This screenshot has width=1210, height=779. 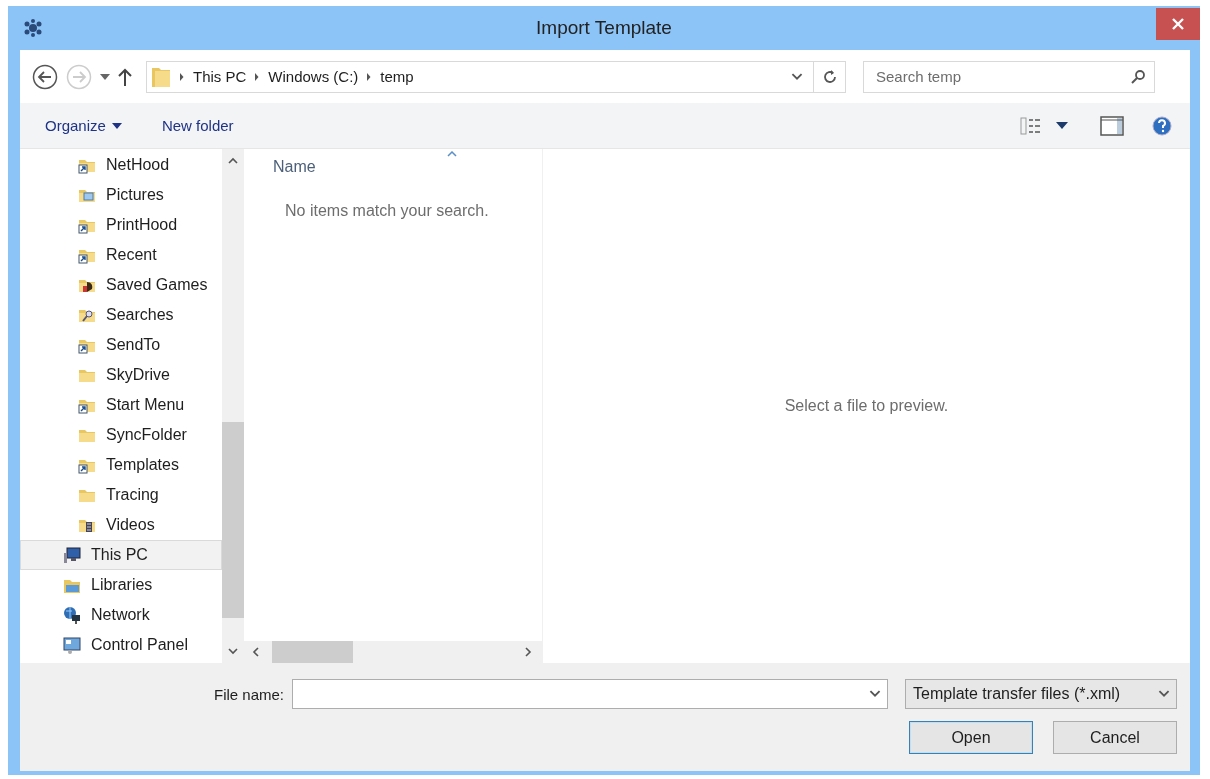 I want to click on breadcrumb-item: Windows (C:), so click(x=313, y=76).